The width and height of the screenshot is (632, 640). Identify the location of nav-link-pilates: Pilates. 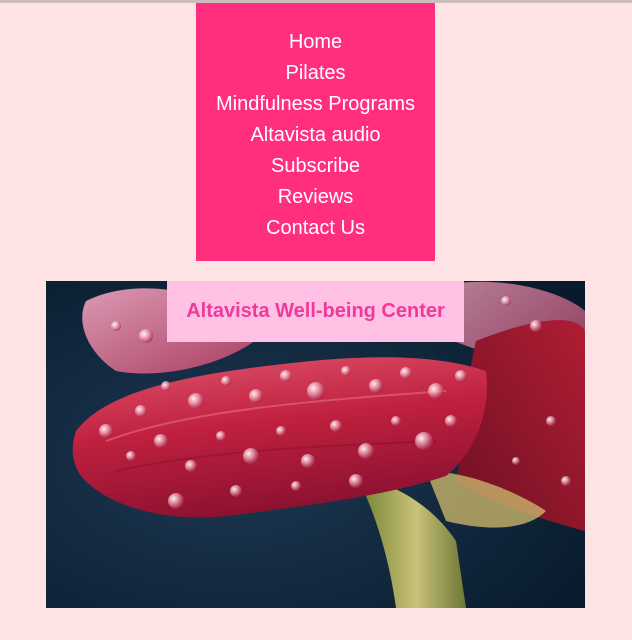
(315, 73).